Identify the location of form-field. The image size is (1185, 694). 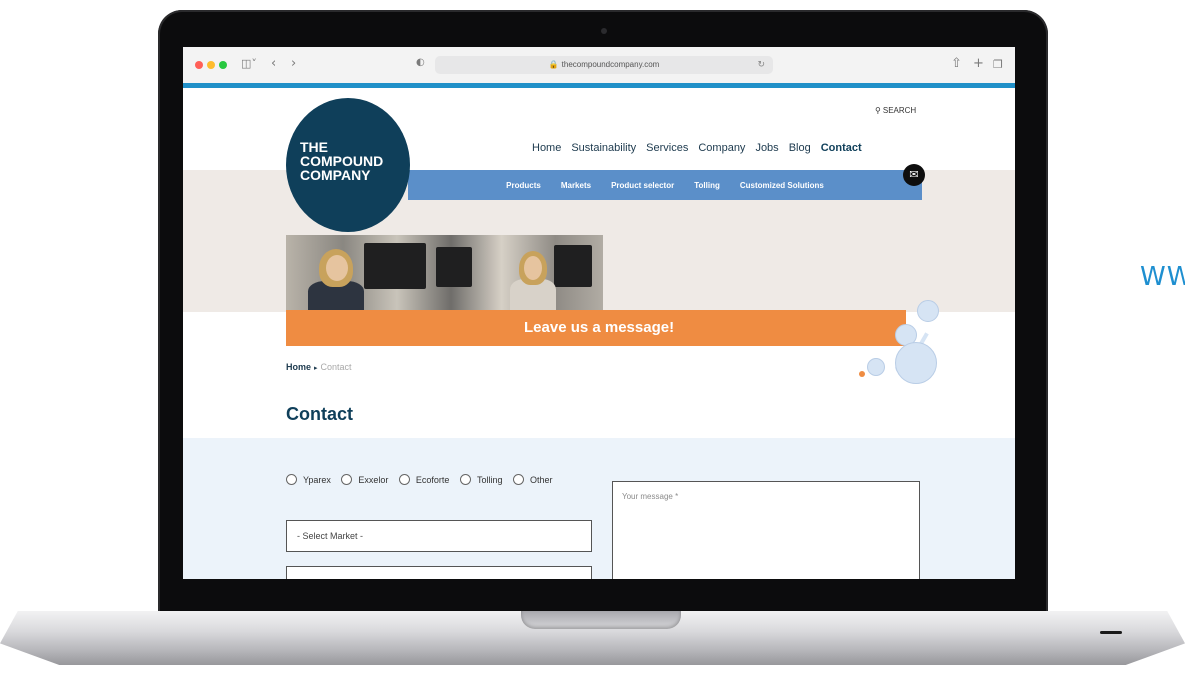
(439, 572).